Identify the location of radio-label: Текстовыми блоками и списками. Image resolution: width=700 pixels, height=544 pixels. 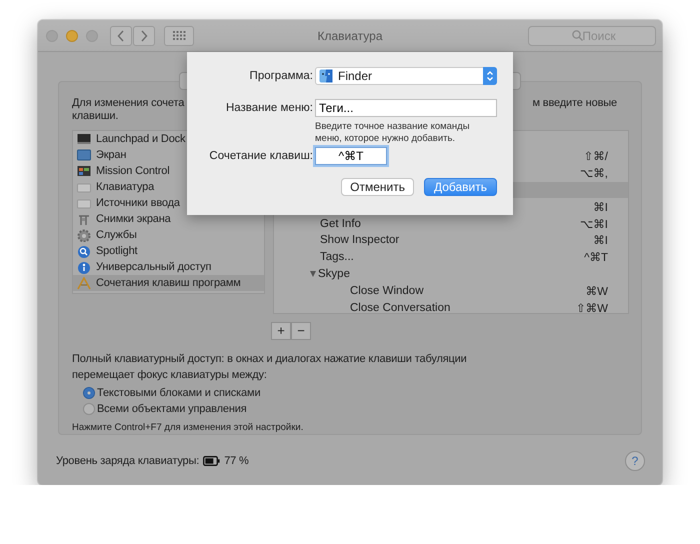
(178, 393).